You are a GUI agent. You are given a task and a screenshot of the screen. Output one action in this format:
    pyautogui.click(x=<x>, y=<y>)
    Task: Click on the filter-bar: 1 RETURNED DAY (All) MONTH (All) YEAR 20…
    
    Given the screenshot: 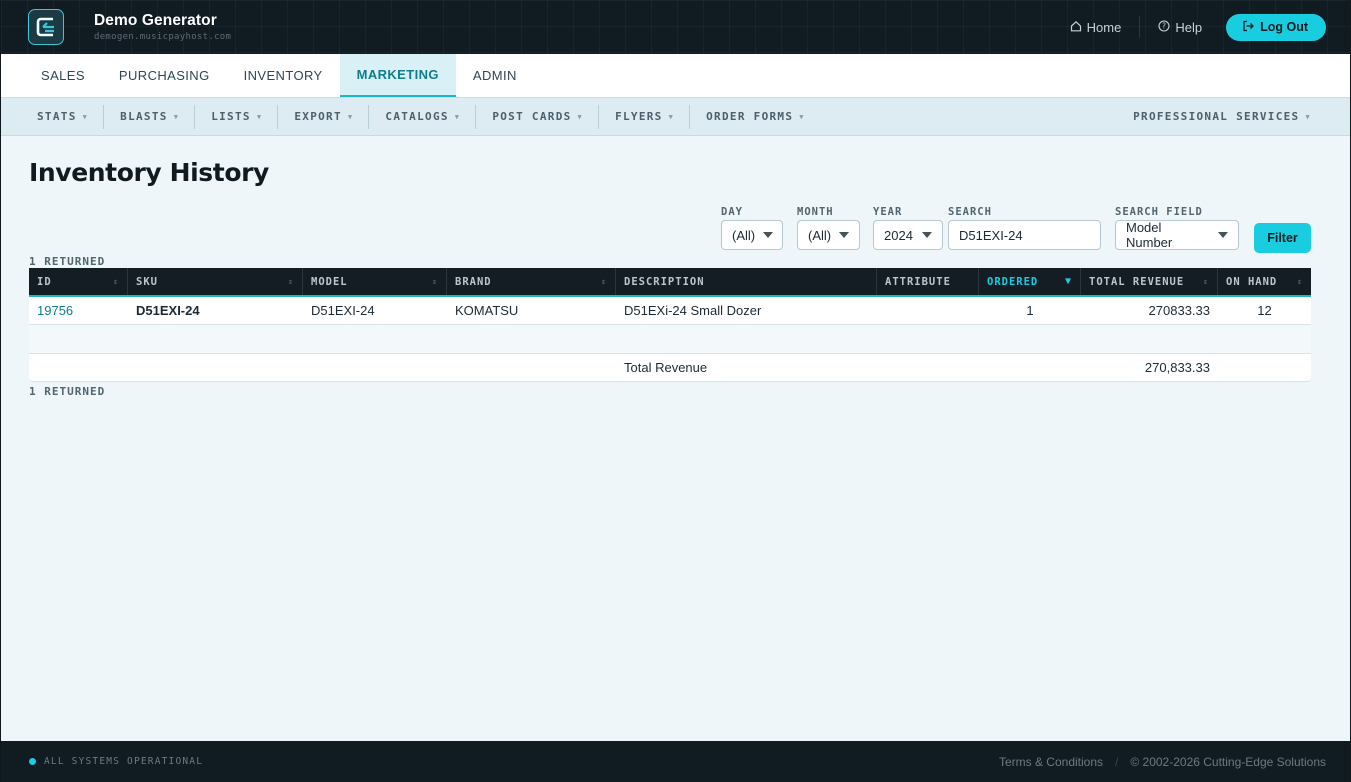 What is the action you would take?
    pyautogui.click(x=670, y=237)
    